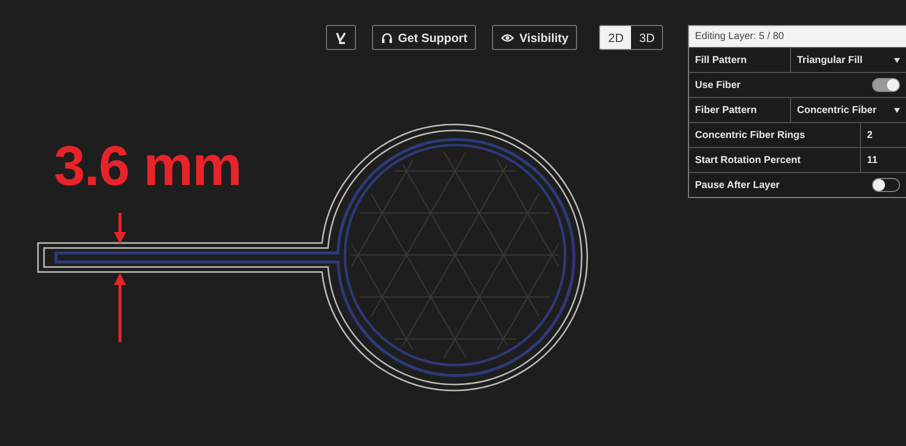  I want to click on setting-label: Fiber Pattern, so click(726, 110).